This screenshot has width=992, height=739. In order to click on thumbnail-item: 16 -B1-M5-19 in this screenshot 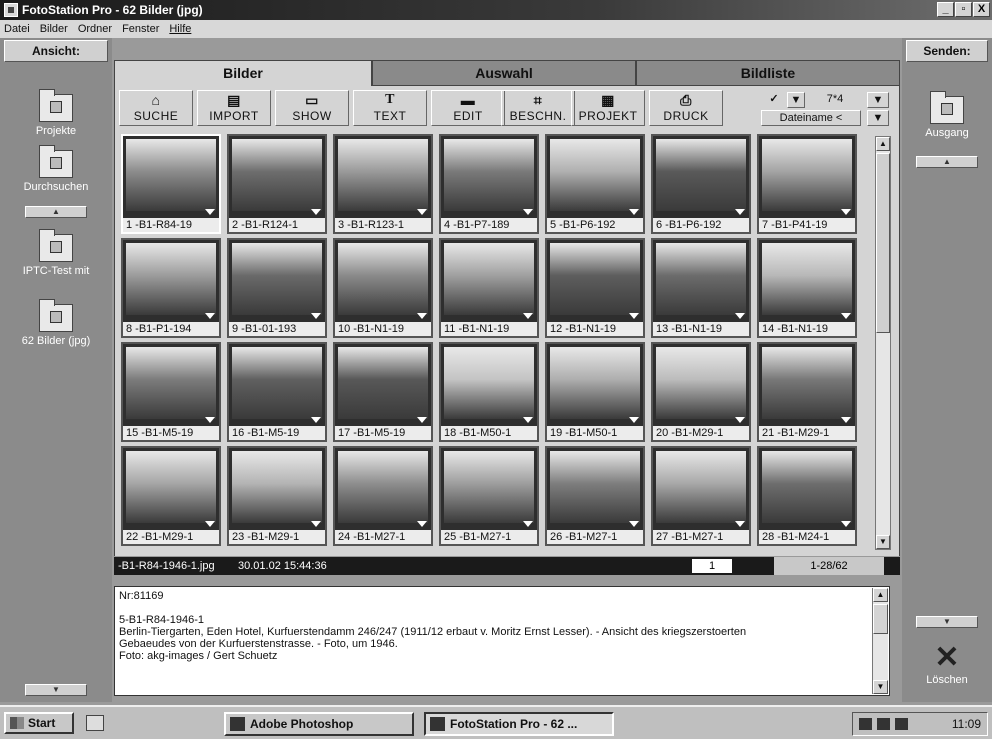, I will do `click(277, 392)`.